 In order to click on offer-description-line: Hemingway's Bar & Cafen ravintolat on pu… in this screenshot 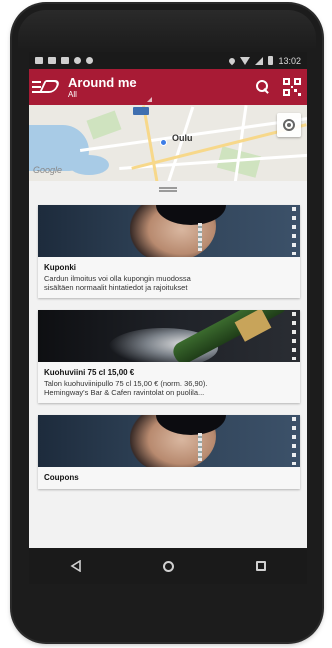, I will do `click(124, 393)`.